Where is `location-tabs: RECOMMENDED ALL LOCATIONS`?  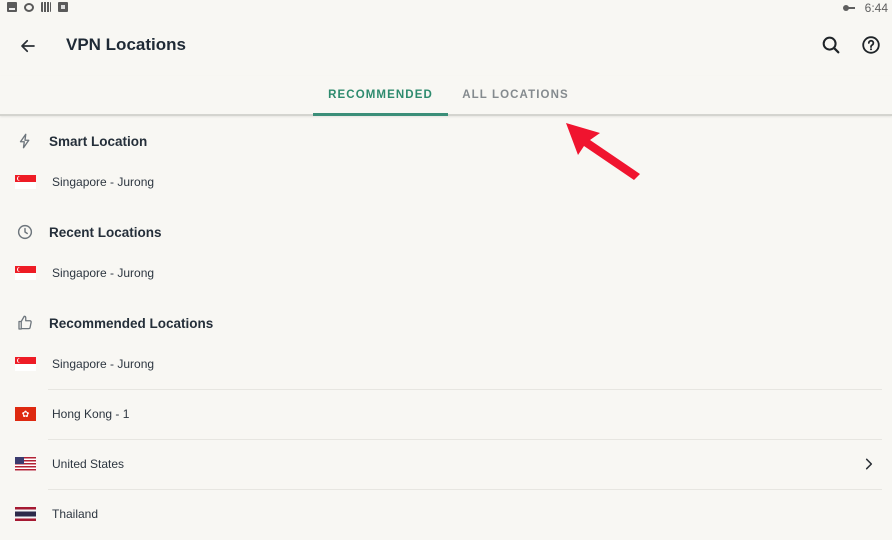 location-tabs: RECOMMENDED ALL LOCATIONS is located at coordinates (446, 96).